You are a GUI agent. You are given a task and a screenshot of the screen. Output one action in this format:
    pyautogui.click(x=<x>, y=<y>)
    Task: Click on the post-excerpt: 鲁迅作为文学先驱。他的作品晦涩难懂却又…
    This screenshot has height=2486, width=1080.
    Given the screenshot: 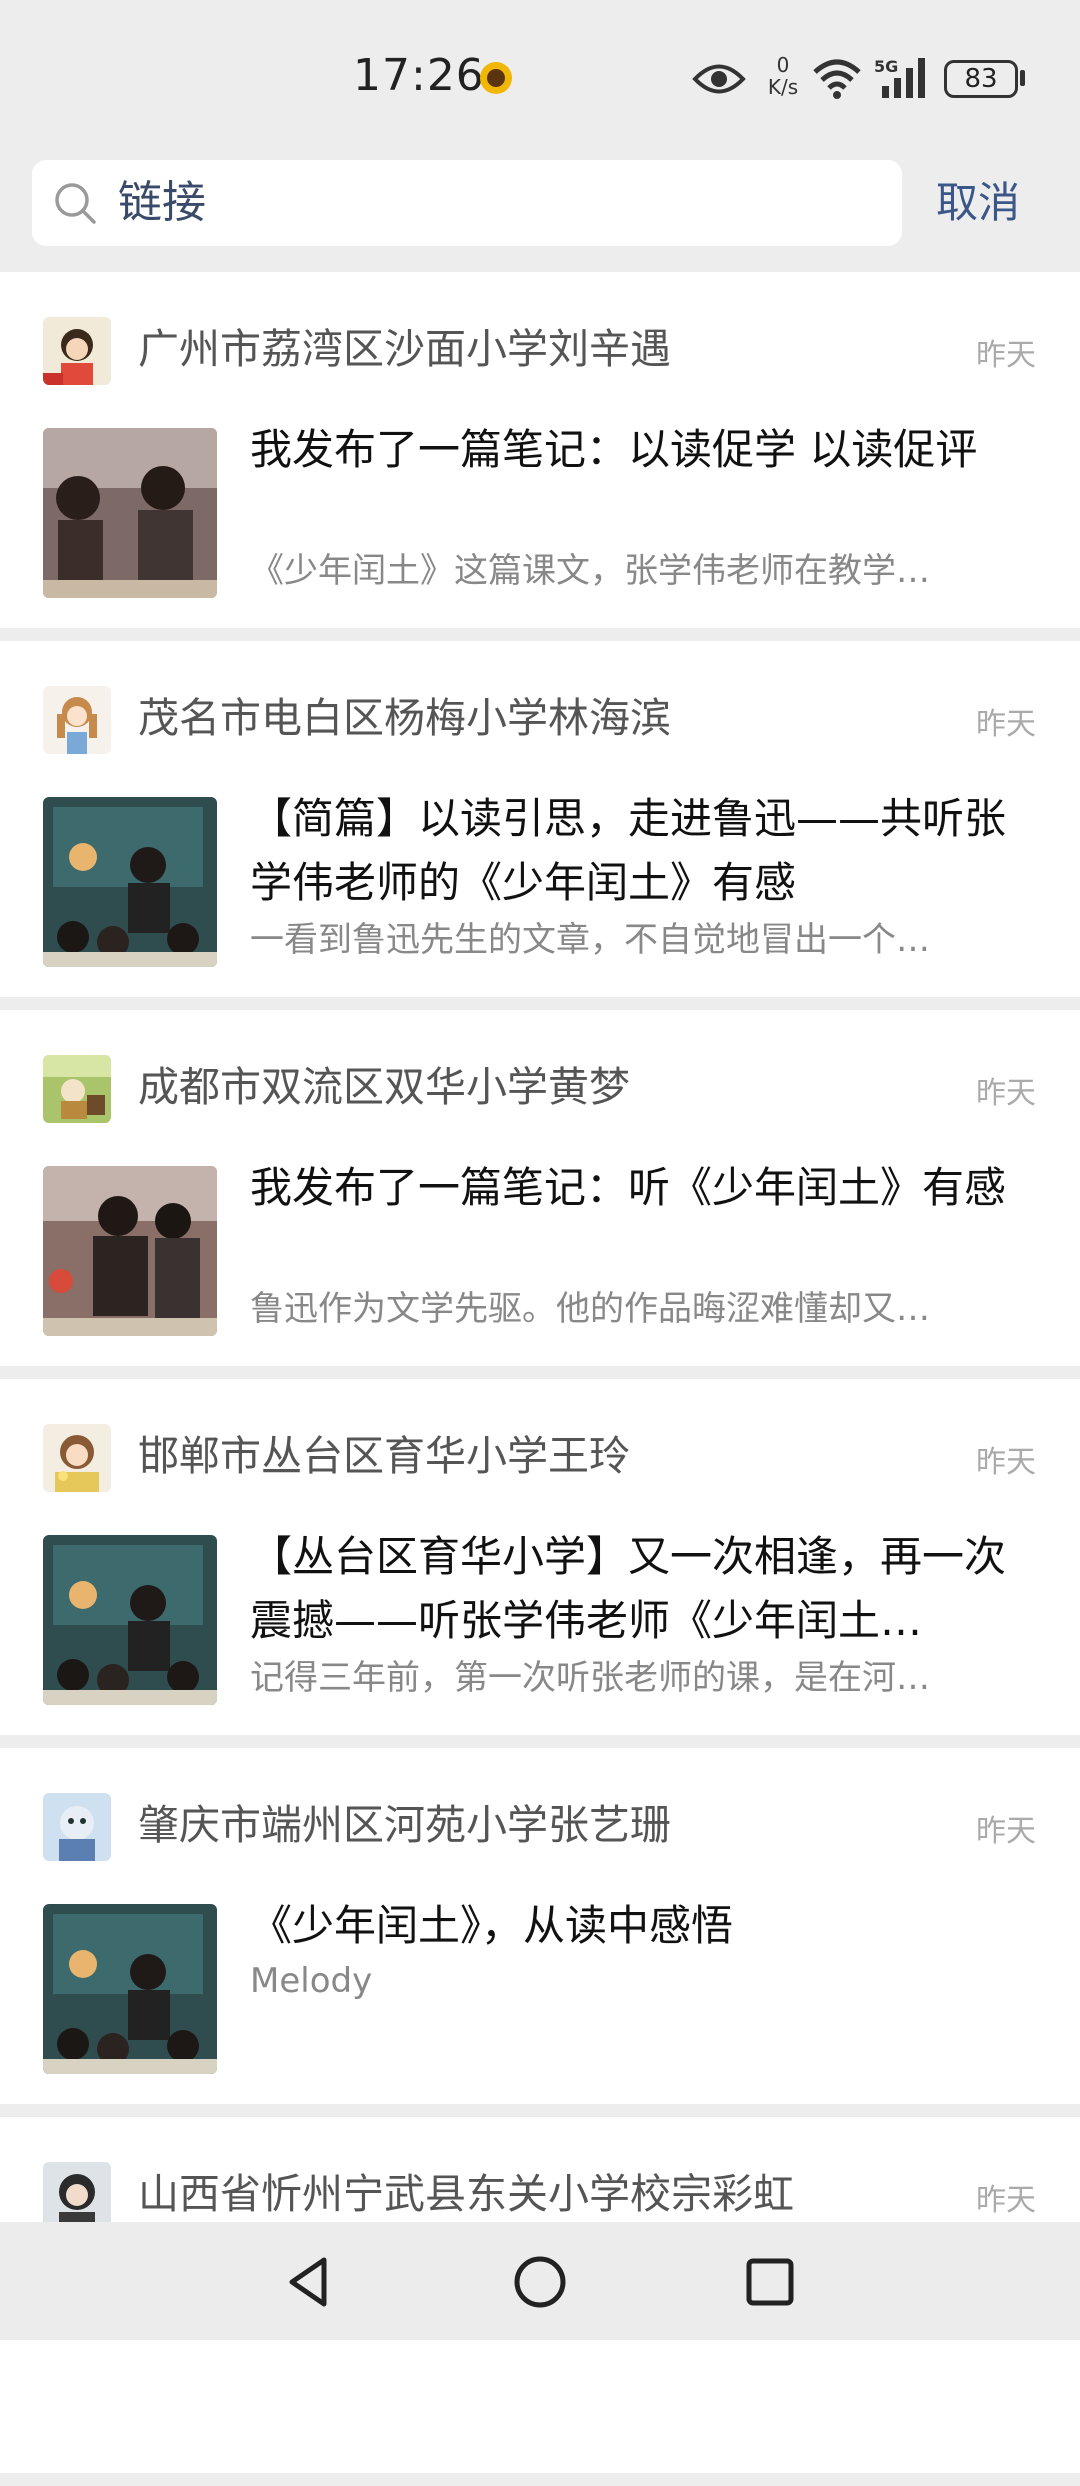 What is the action you would take?
    pyautogui.click(x=590, y=1309)
    